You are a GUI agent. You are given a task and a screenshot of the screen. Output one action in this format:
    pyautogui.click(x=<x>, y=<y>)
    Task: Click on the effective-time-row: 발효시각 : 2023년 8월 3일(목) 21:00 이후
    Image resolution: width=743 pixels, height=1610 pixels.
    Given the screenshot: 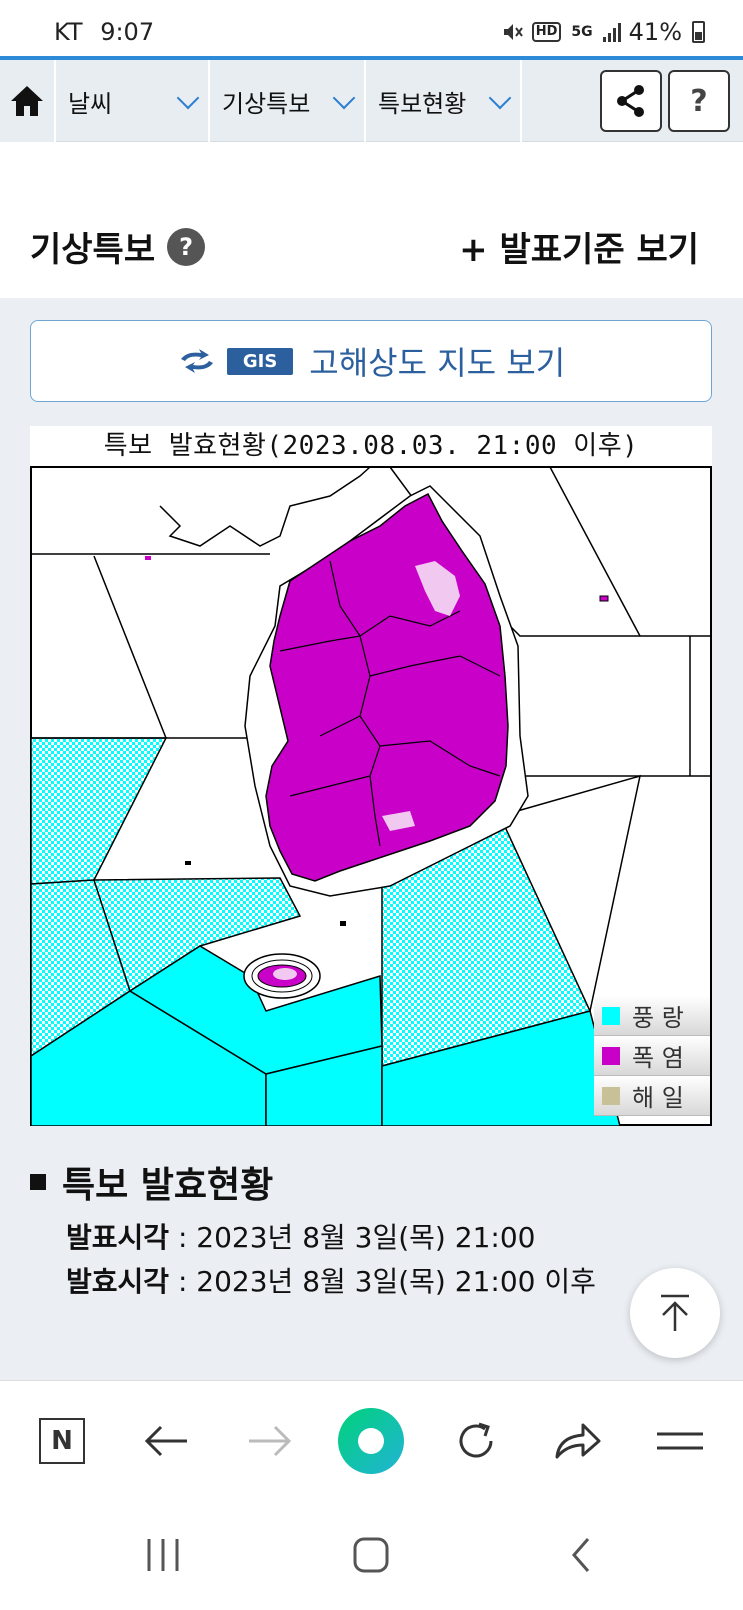 What is the action you would take?
    pyautogui.click(x=331, y=1280)
    